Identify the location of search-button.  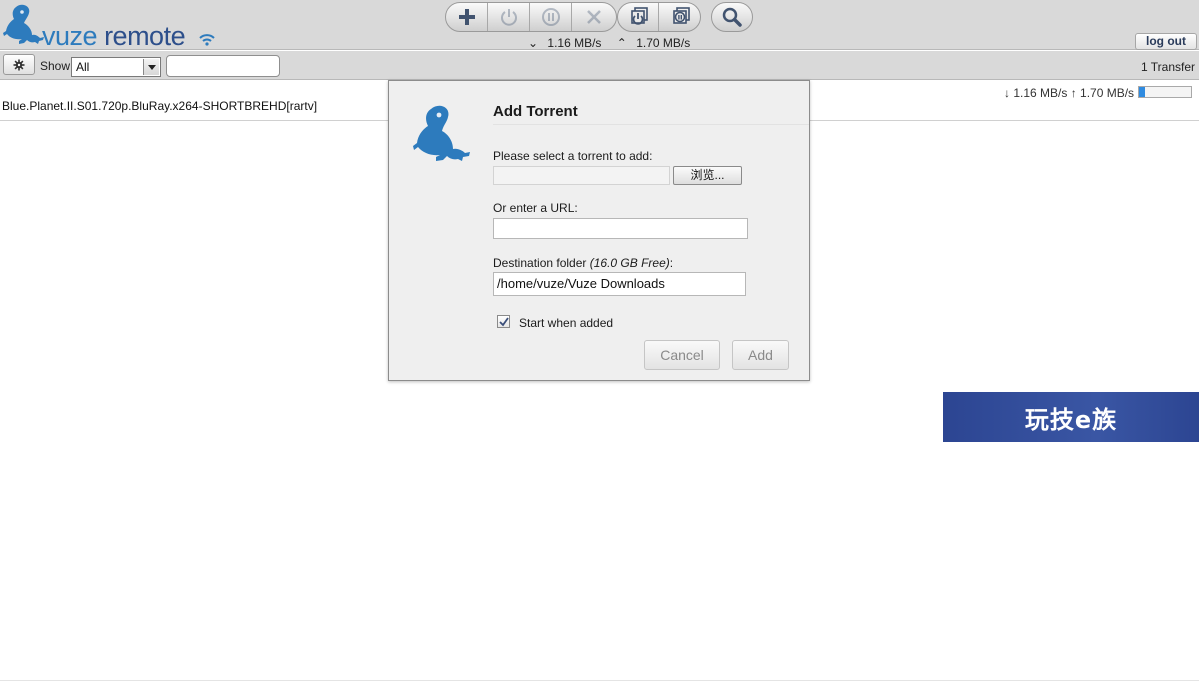
(732, 17).